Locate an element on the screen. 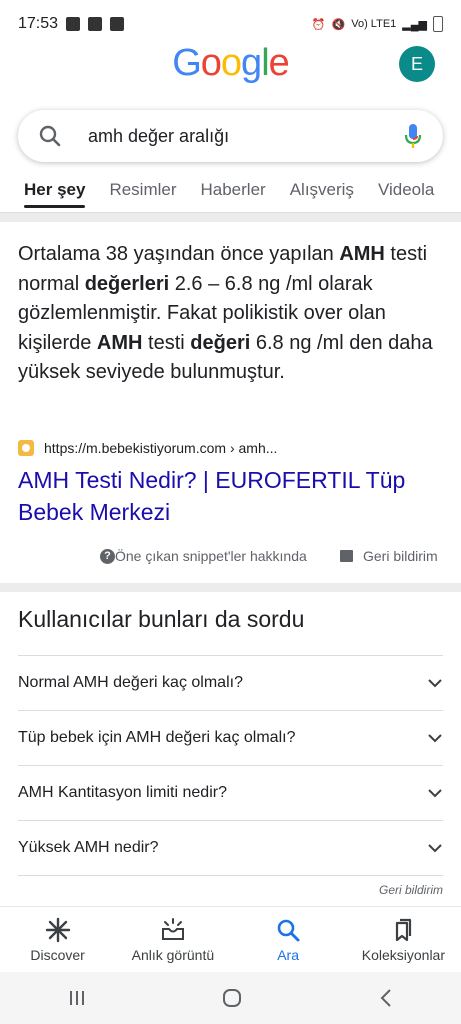 Image resolution: width=461 pixels, height=1024 pixels. logo-letter: G is located at coordinates (187, 63).